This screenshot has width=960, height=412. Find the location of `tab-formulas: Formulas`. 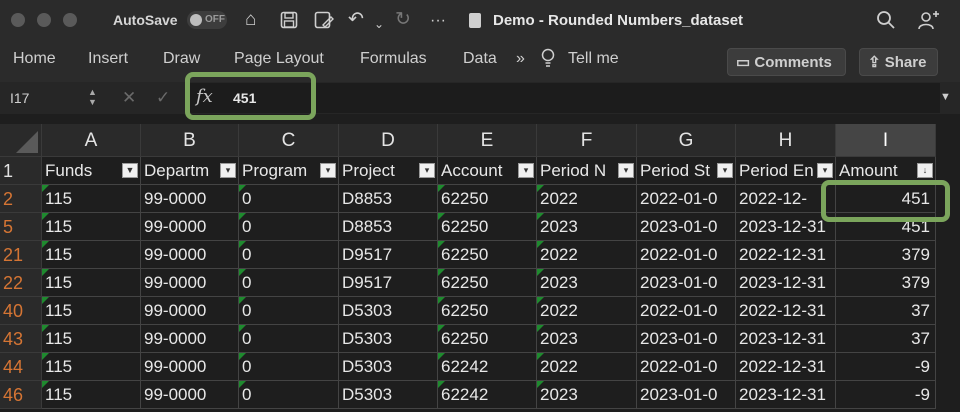

tab-formulas: Formulas is located at coordinates (393, 59).